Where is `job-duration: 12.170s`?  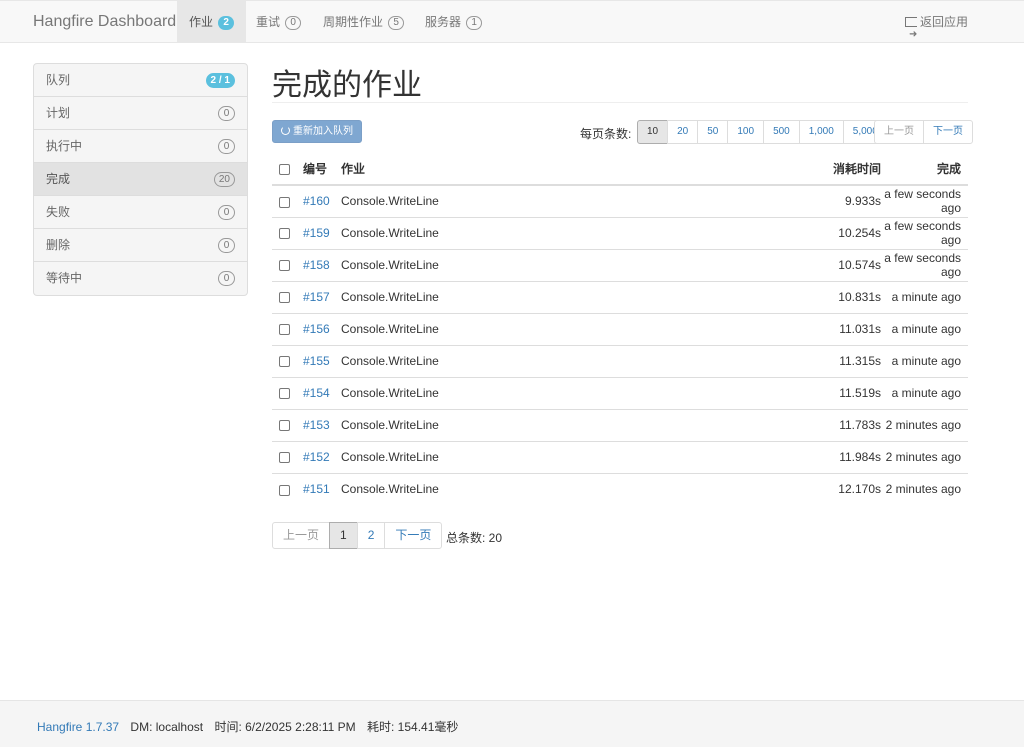
job-duration: 12.170s is located at coordinates (821, 488).